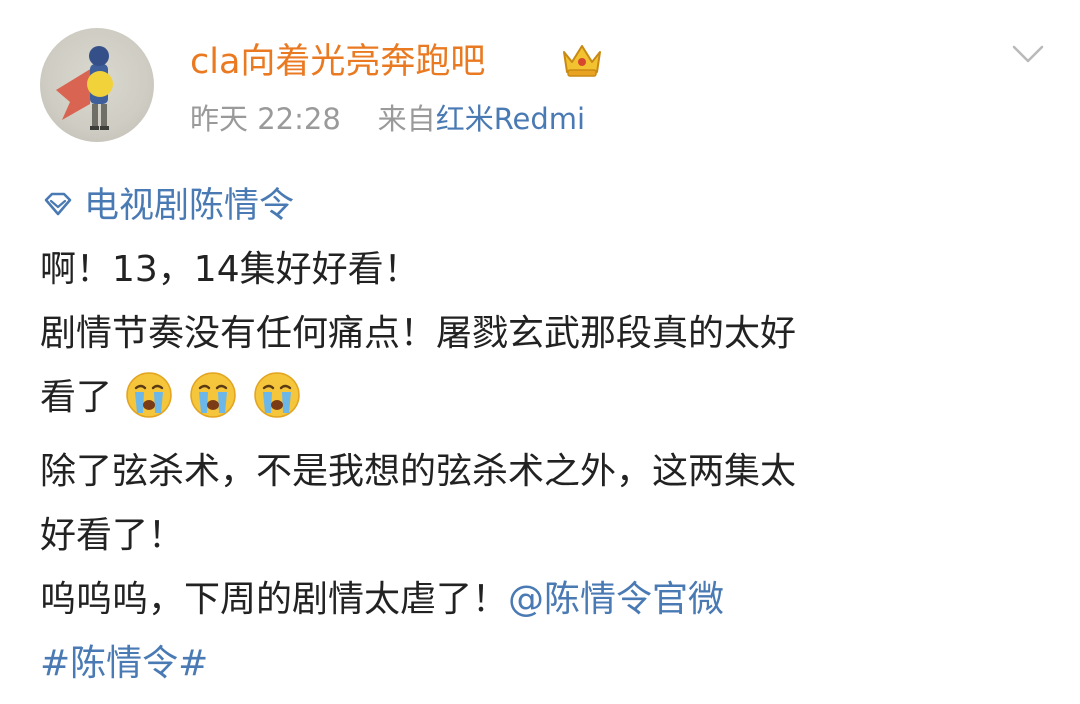 The image size is (1080, 704). Describe the element at coordinates (510, 119) in the screenshot. I see `source-device-link: 红米Redmi` at that location.